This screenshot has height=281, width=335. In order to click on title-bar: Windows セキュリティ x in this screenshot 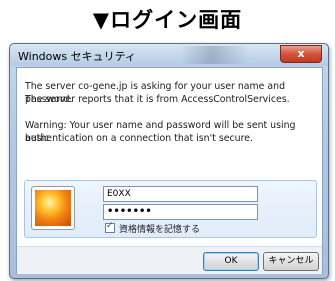, I will do `click(169, 55)`.